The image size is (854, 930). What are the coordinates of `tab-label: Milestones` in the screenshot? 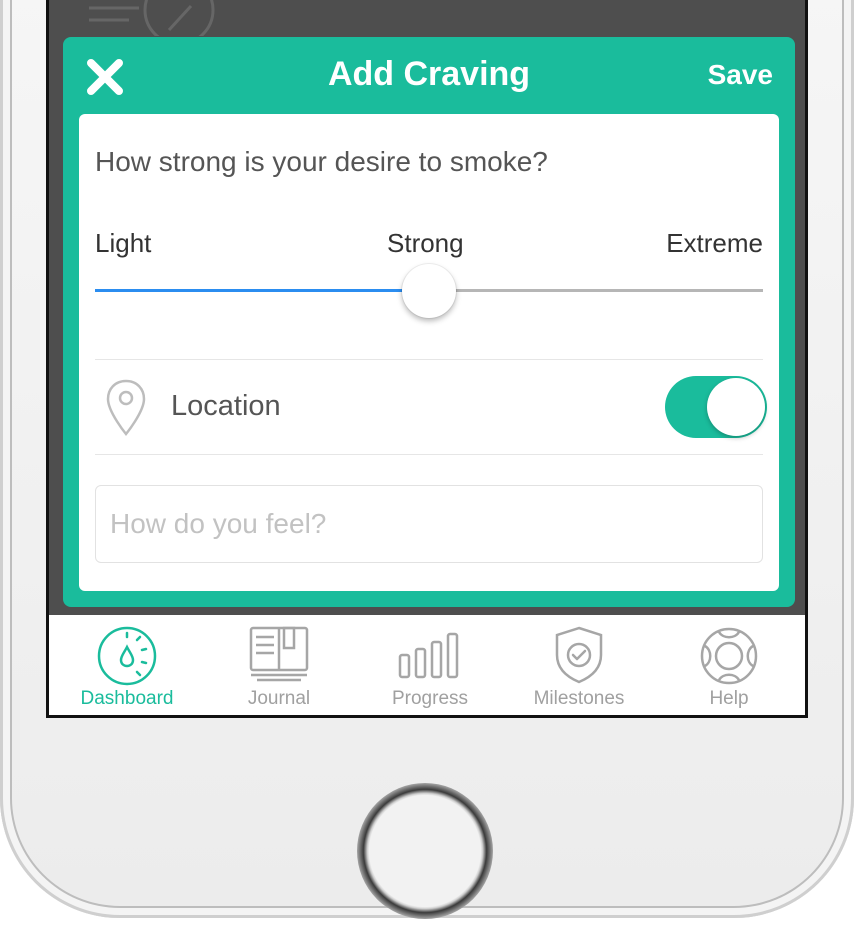 It's located at (579, 698).